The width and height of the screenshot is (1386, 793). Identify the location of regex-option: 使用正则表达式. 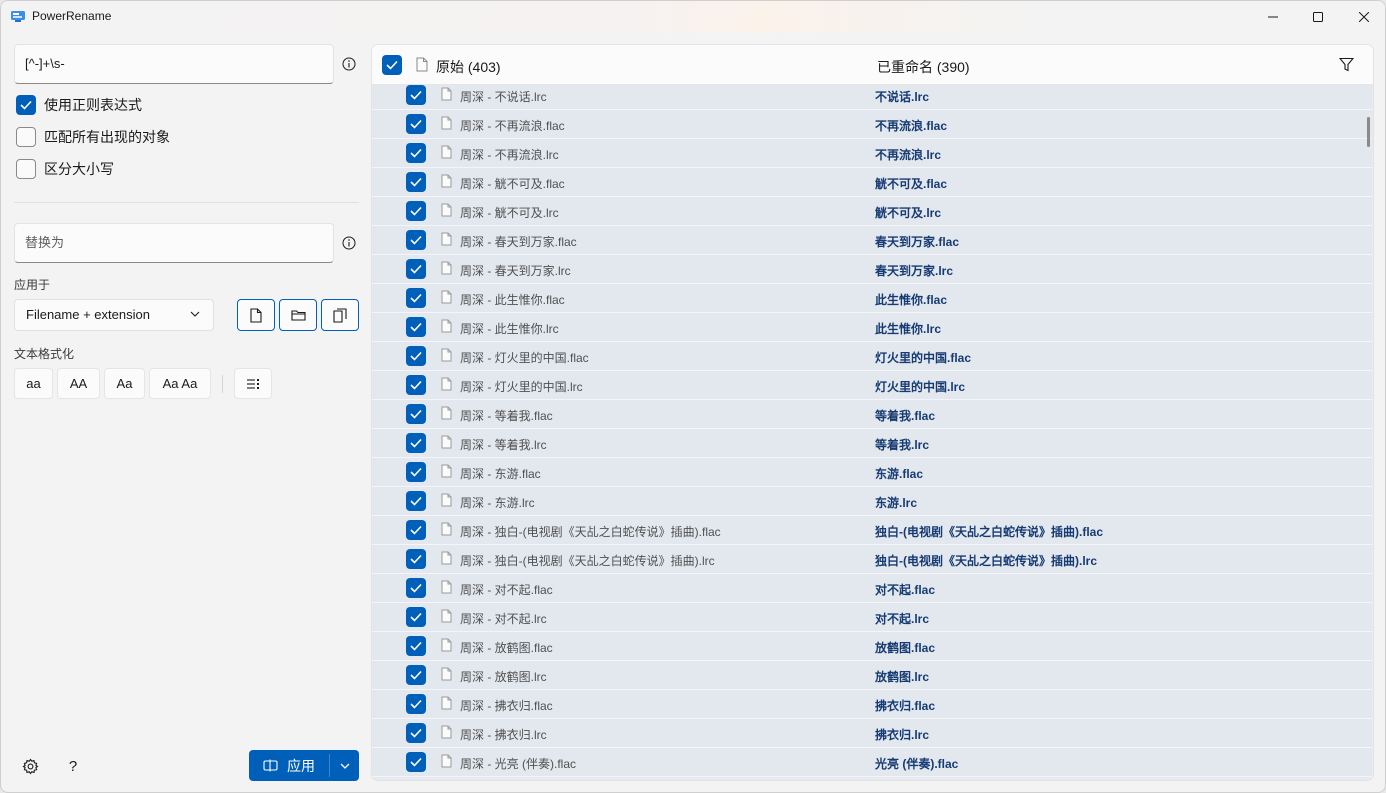
(79, 105).